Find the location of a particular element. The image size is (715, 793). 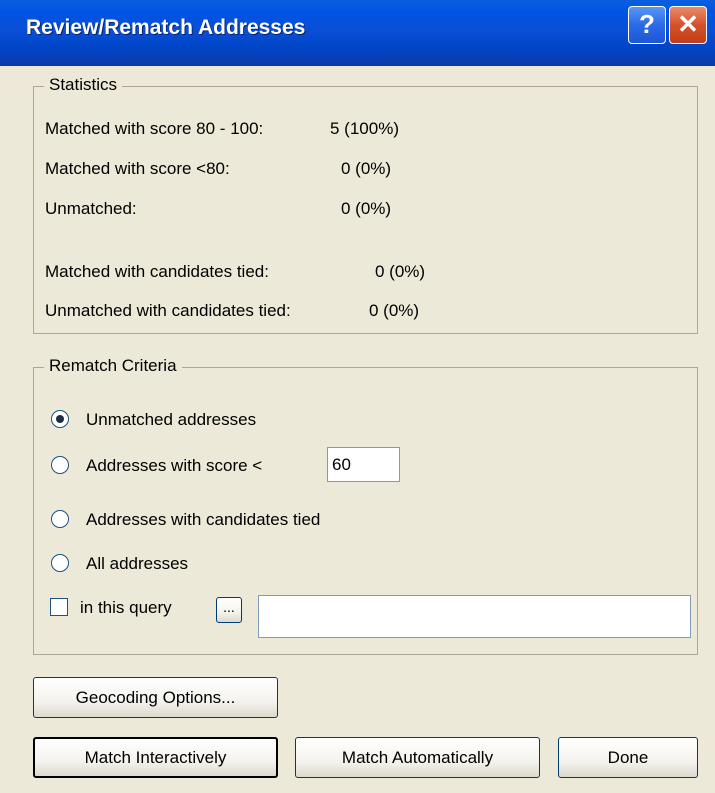

close-button: ✕ is located at coordinates (688, 25).